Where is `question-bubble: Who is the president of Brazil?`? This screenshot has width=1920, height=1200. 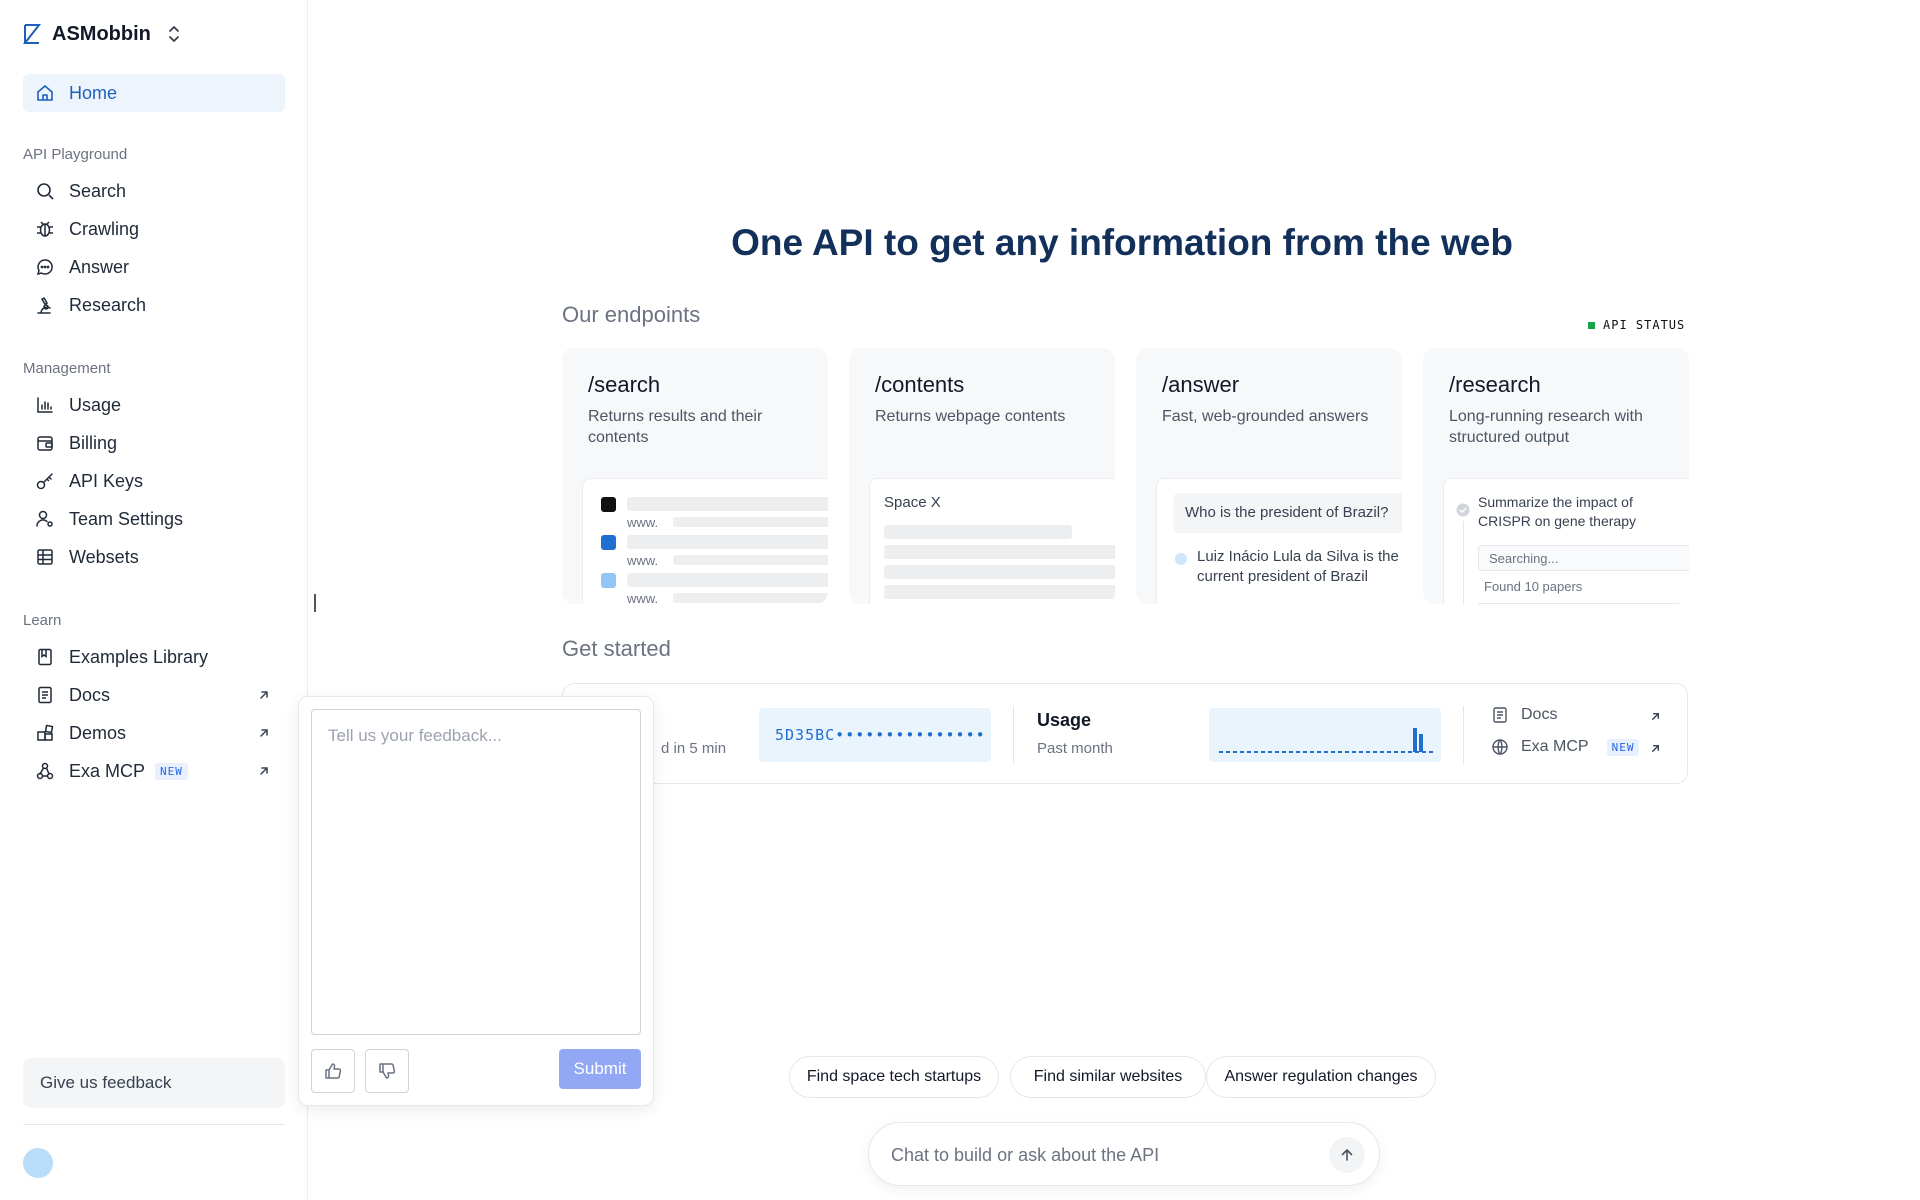 question-bubble: Who is the president of Brazil? is located at coordinates (1287, 513).